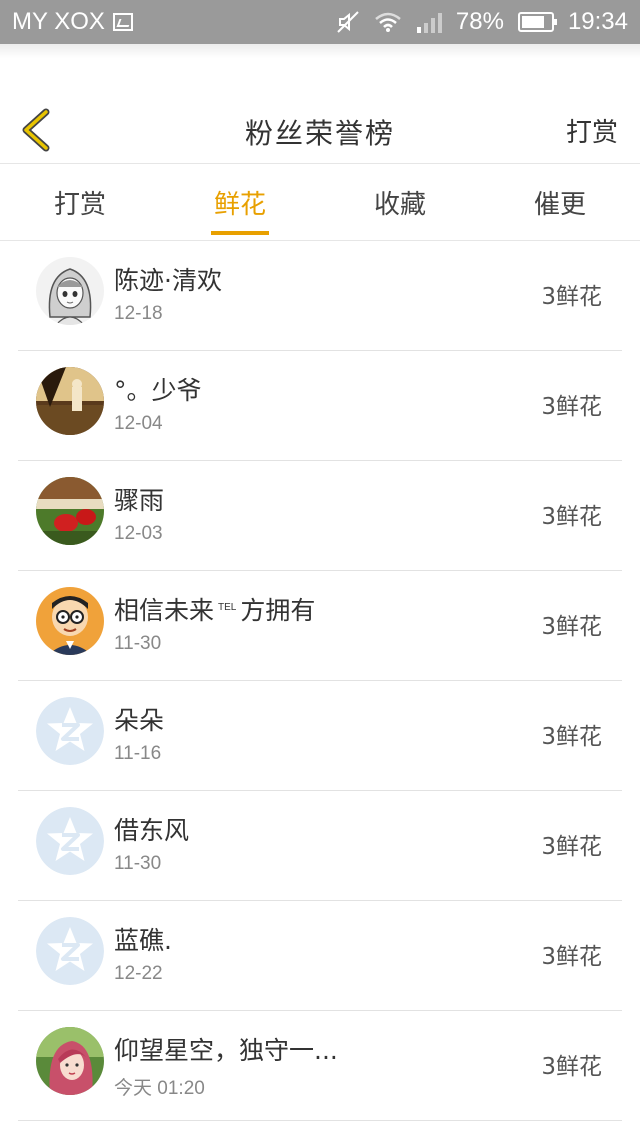  I want to click on fan-name-part: 相信未来, so click(164, 610).